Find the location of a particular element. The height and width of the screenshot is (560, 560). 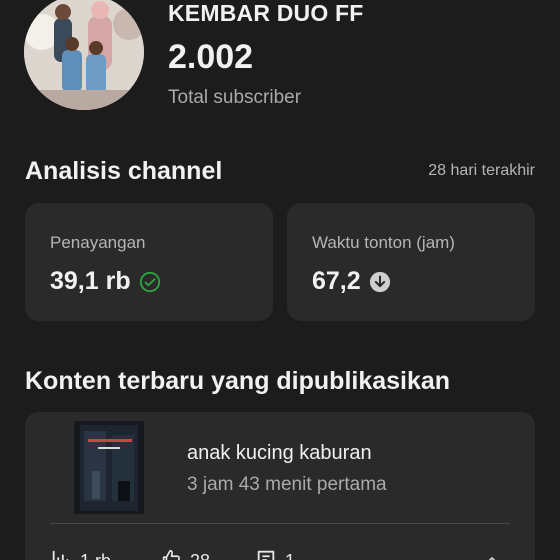

channel-avatar is located at coordinates (84, 55).